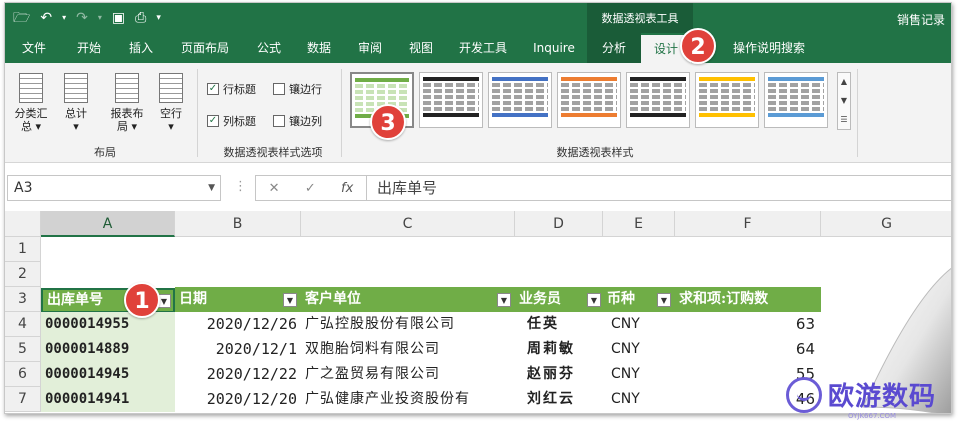 Image resolution: width=962 pixels, height=429 pixels. What do you see at coordinates (238, 324) in the screenshot?
I see `cell-date: 2020/12/26` at bounding box center [238, 324].